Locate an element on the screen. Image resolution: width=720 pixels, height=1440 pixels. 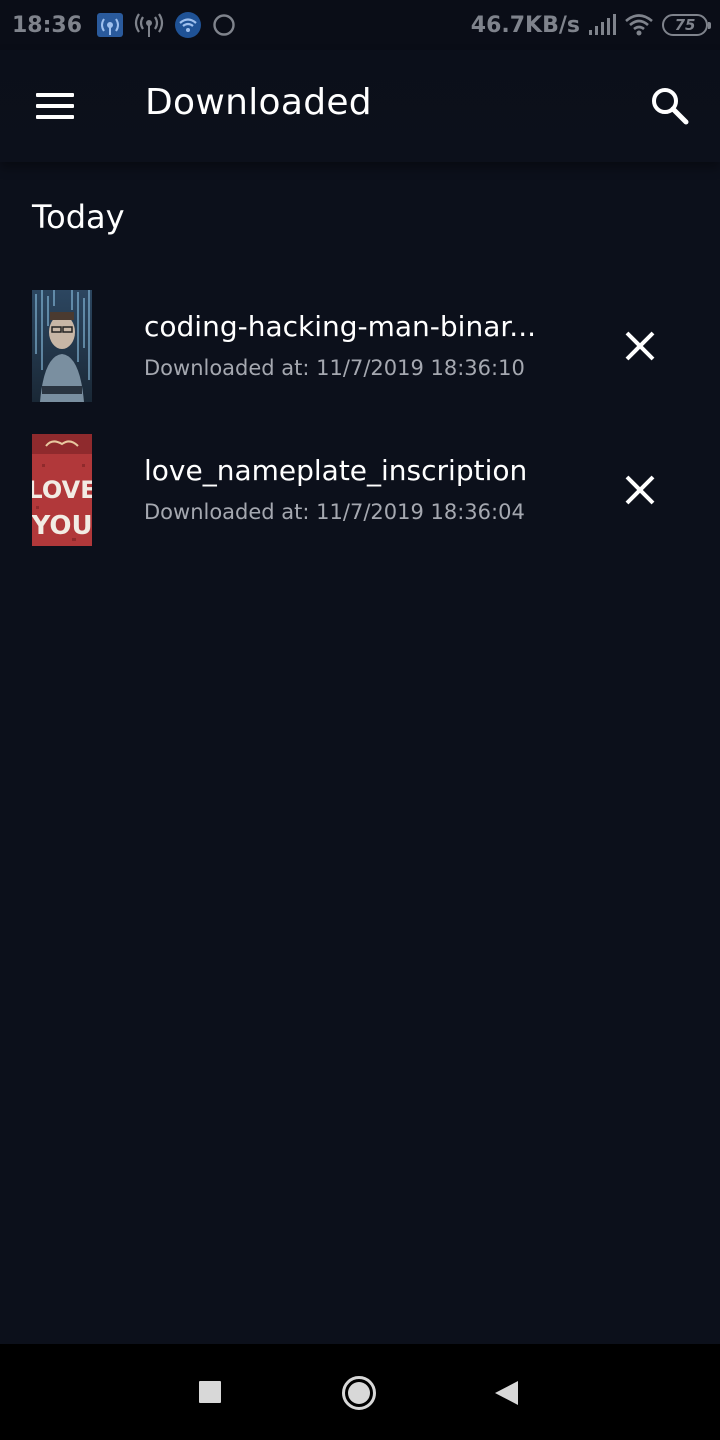
network-speed: 46.7KB/s is located at coordinates (525, 25).